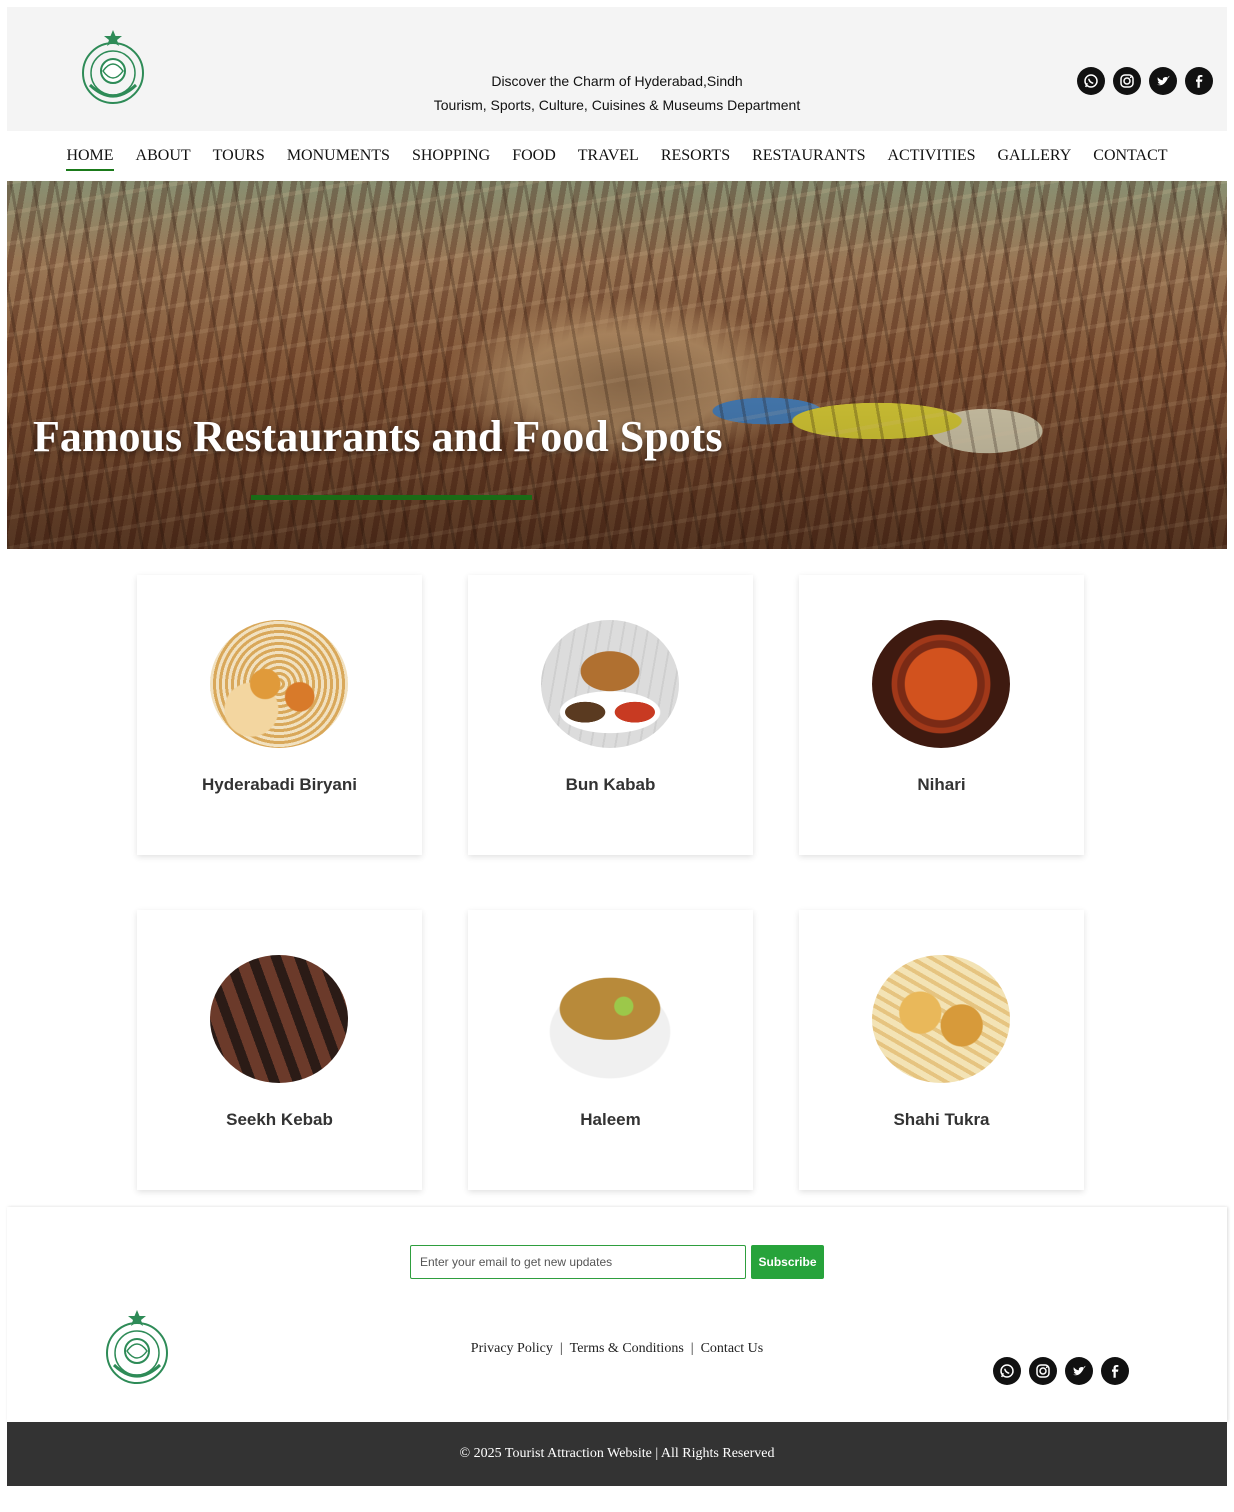  What do you see at coordinates (534, 156) in the screenshot?
I see `nav-food: FOOD` at bounding box center [534, 156].